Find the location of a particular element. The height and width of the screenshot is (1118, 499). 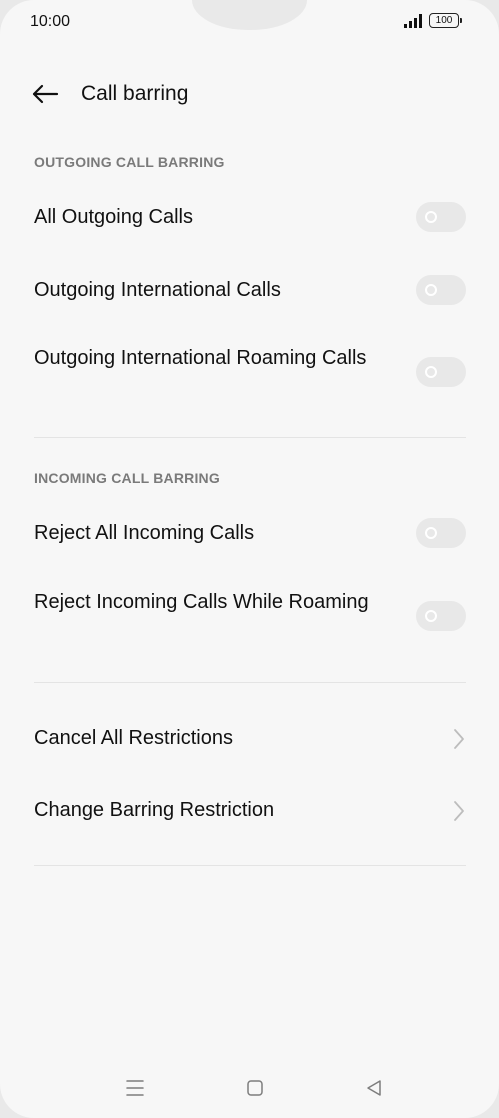

status-time: 10:00 is located at coordinates (50, 21).